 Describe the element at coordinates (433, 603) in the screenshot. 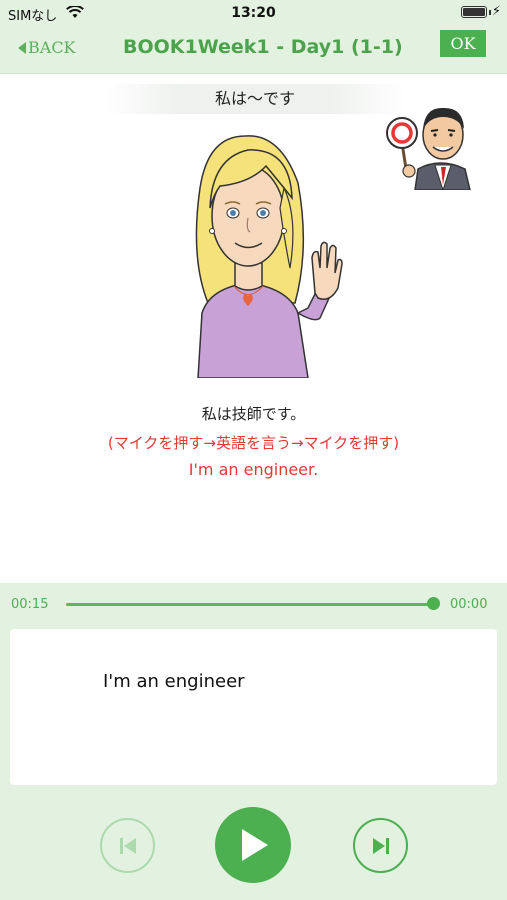

I see `progress-thumb` at that location.